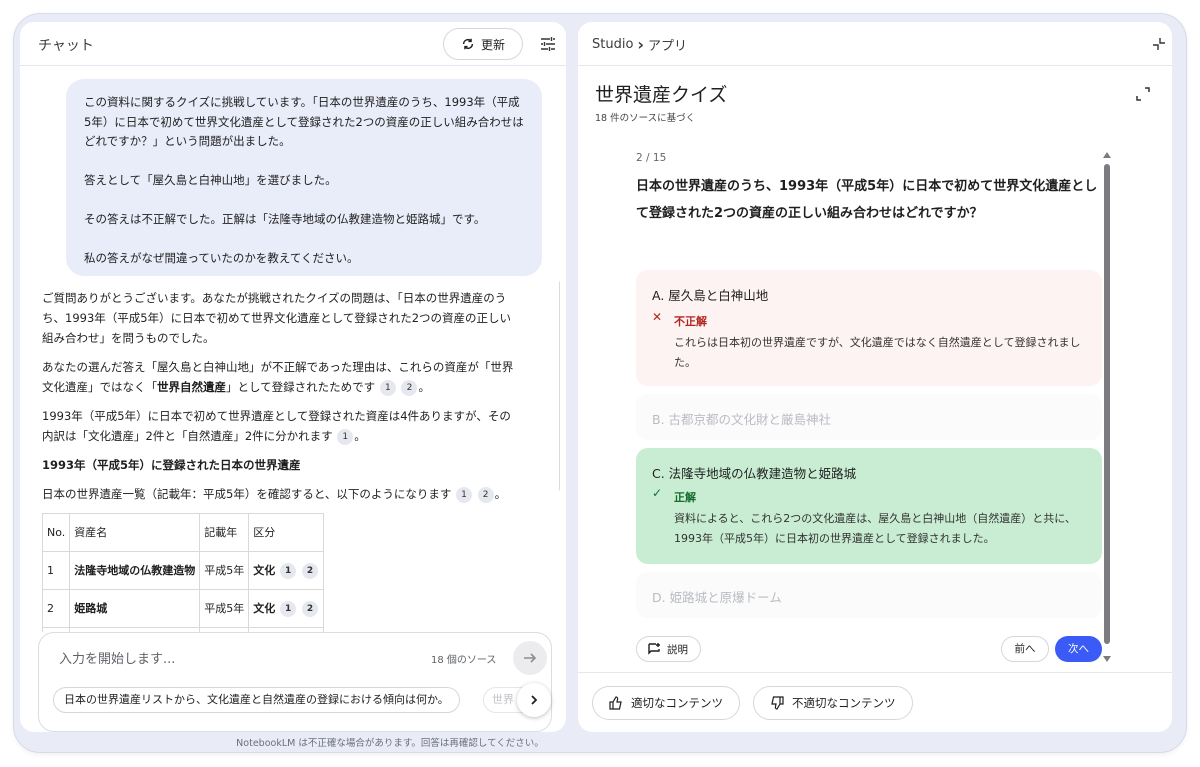 The width and height of the screenshot is (1200, 767). I want to click on refresh-button: 更新, so click(483, 44).